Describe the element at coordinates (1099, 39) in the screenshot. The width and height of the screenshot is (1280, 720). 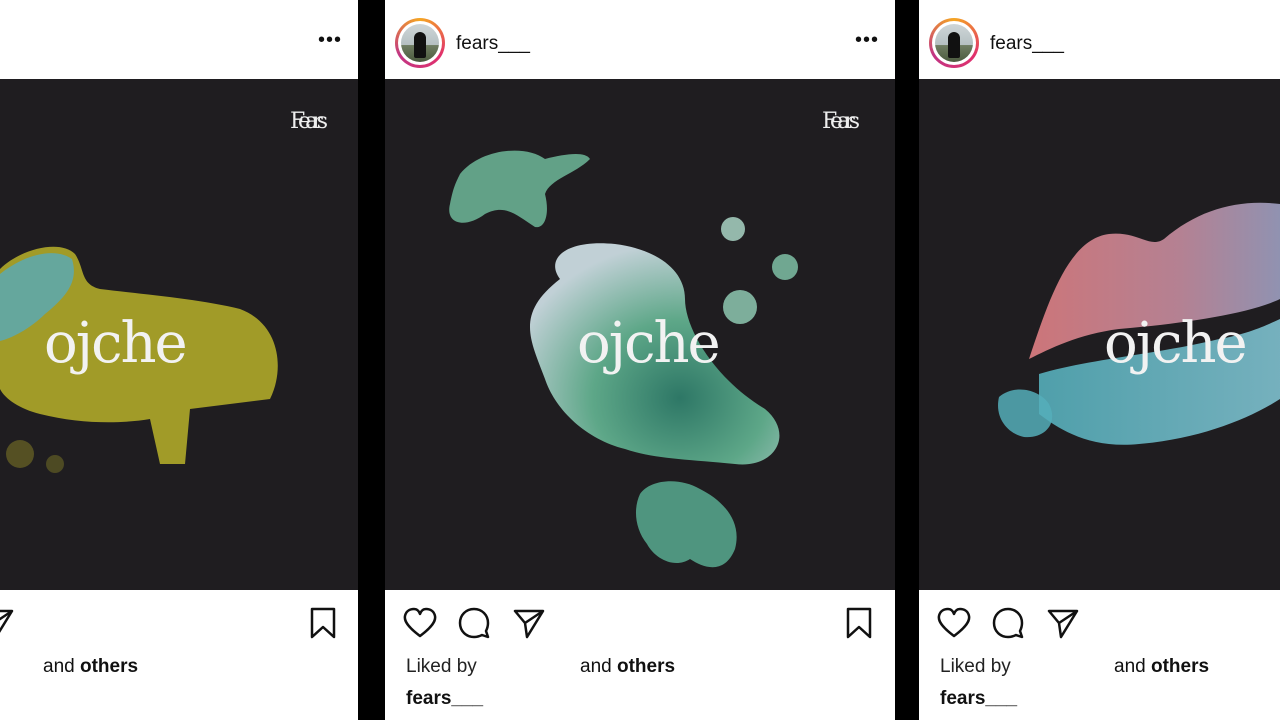
I see `post-header: fears___` at that location.